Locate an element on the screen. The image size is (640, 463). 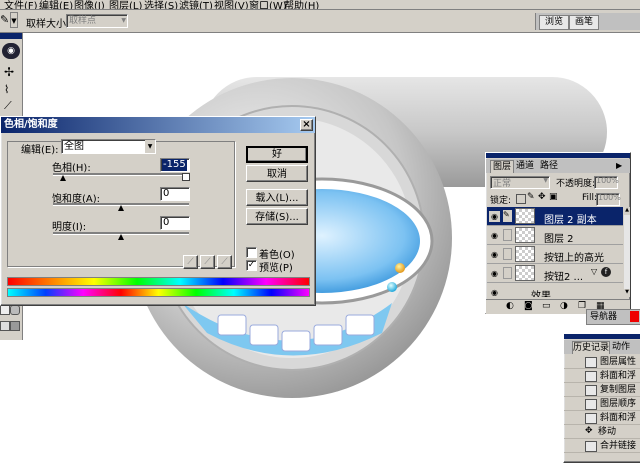
lock-paint-icon: ✎ is located at coordinates (531, 197).